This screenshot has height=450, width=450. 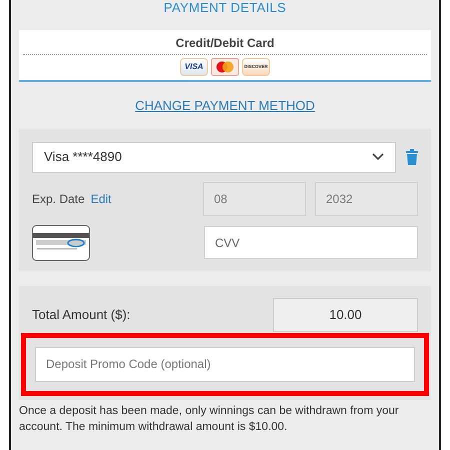 I want to click on total-amount-field: 10.00, so click(x=345, y=315).